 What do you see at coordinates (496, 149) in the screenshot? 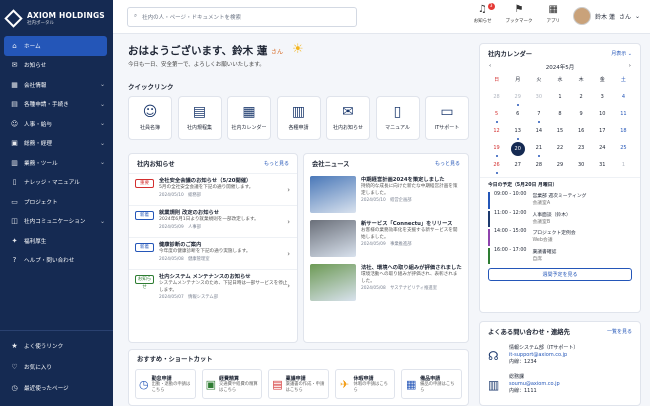
I see `calendar-day: 19` at bounding box center [496, 149].